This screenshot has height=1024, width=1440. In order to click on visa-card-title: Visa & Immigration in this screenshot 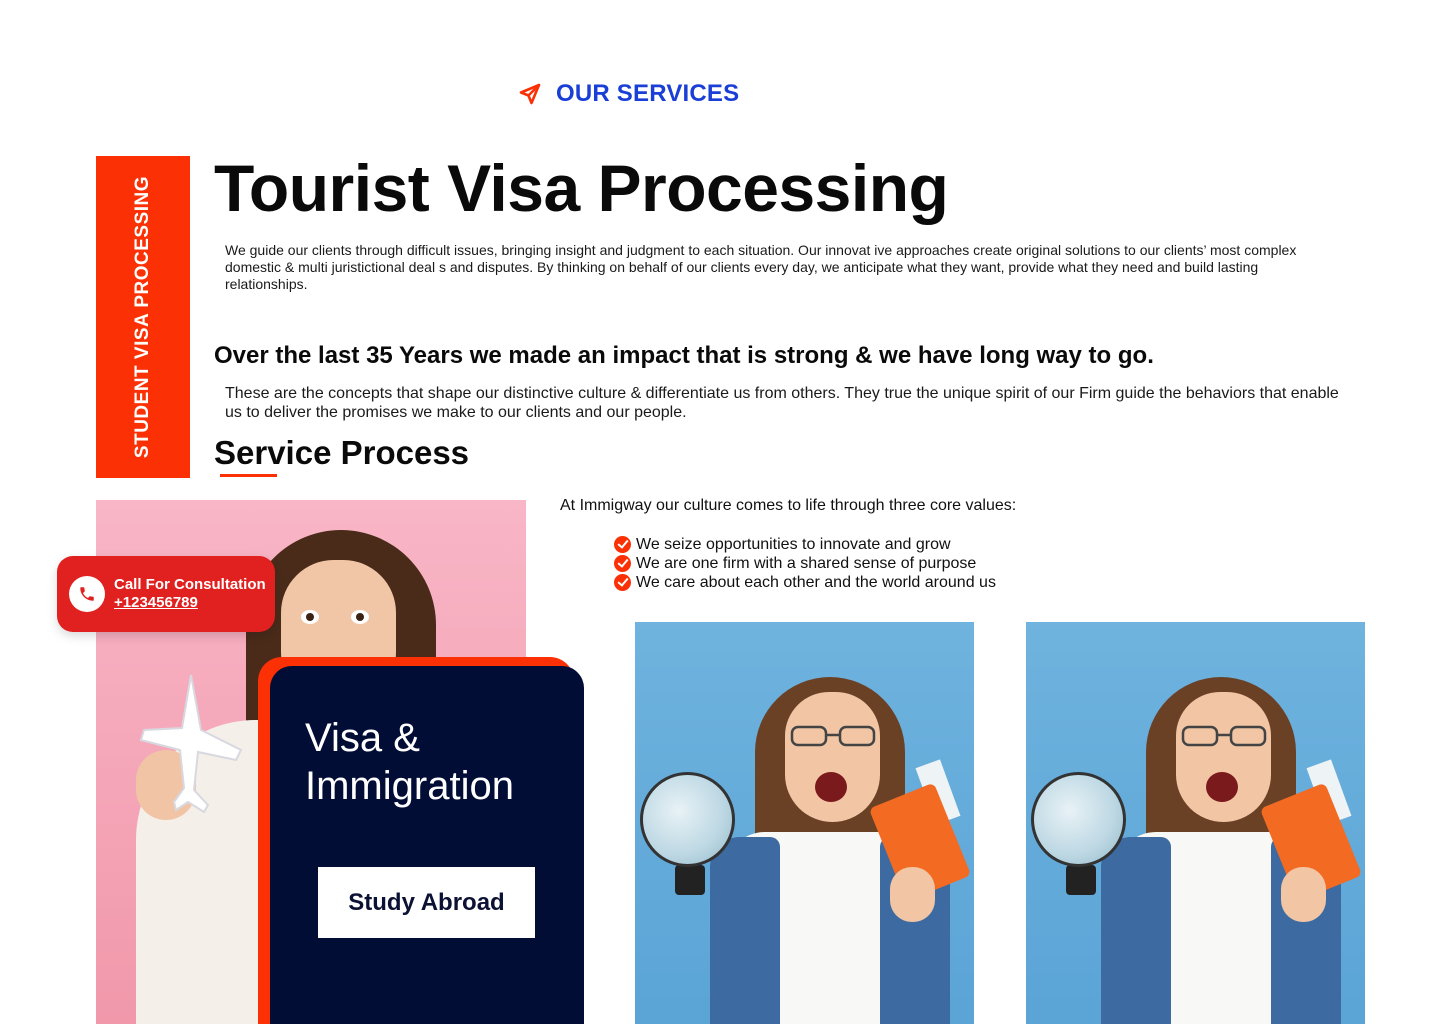, I will do `click(409, 762)`.